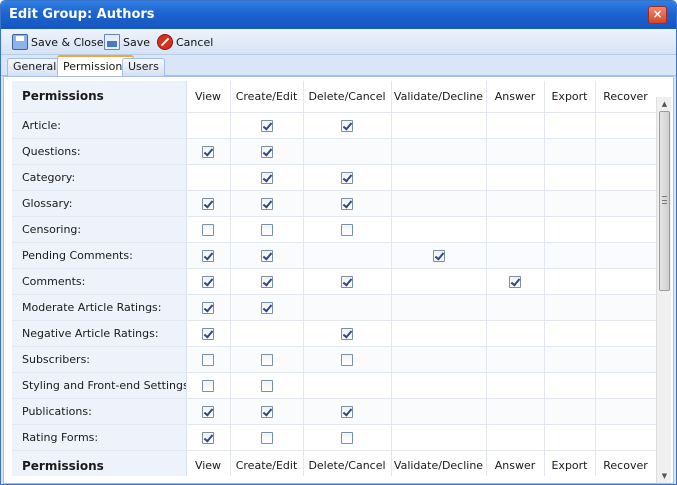  What do you see at coordinates (208, 463) in the screenshot?
I see `column-footer-view-header: View` at bounding box center [208, 463].